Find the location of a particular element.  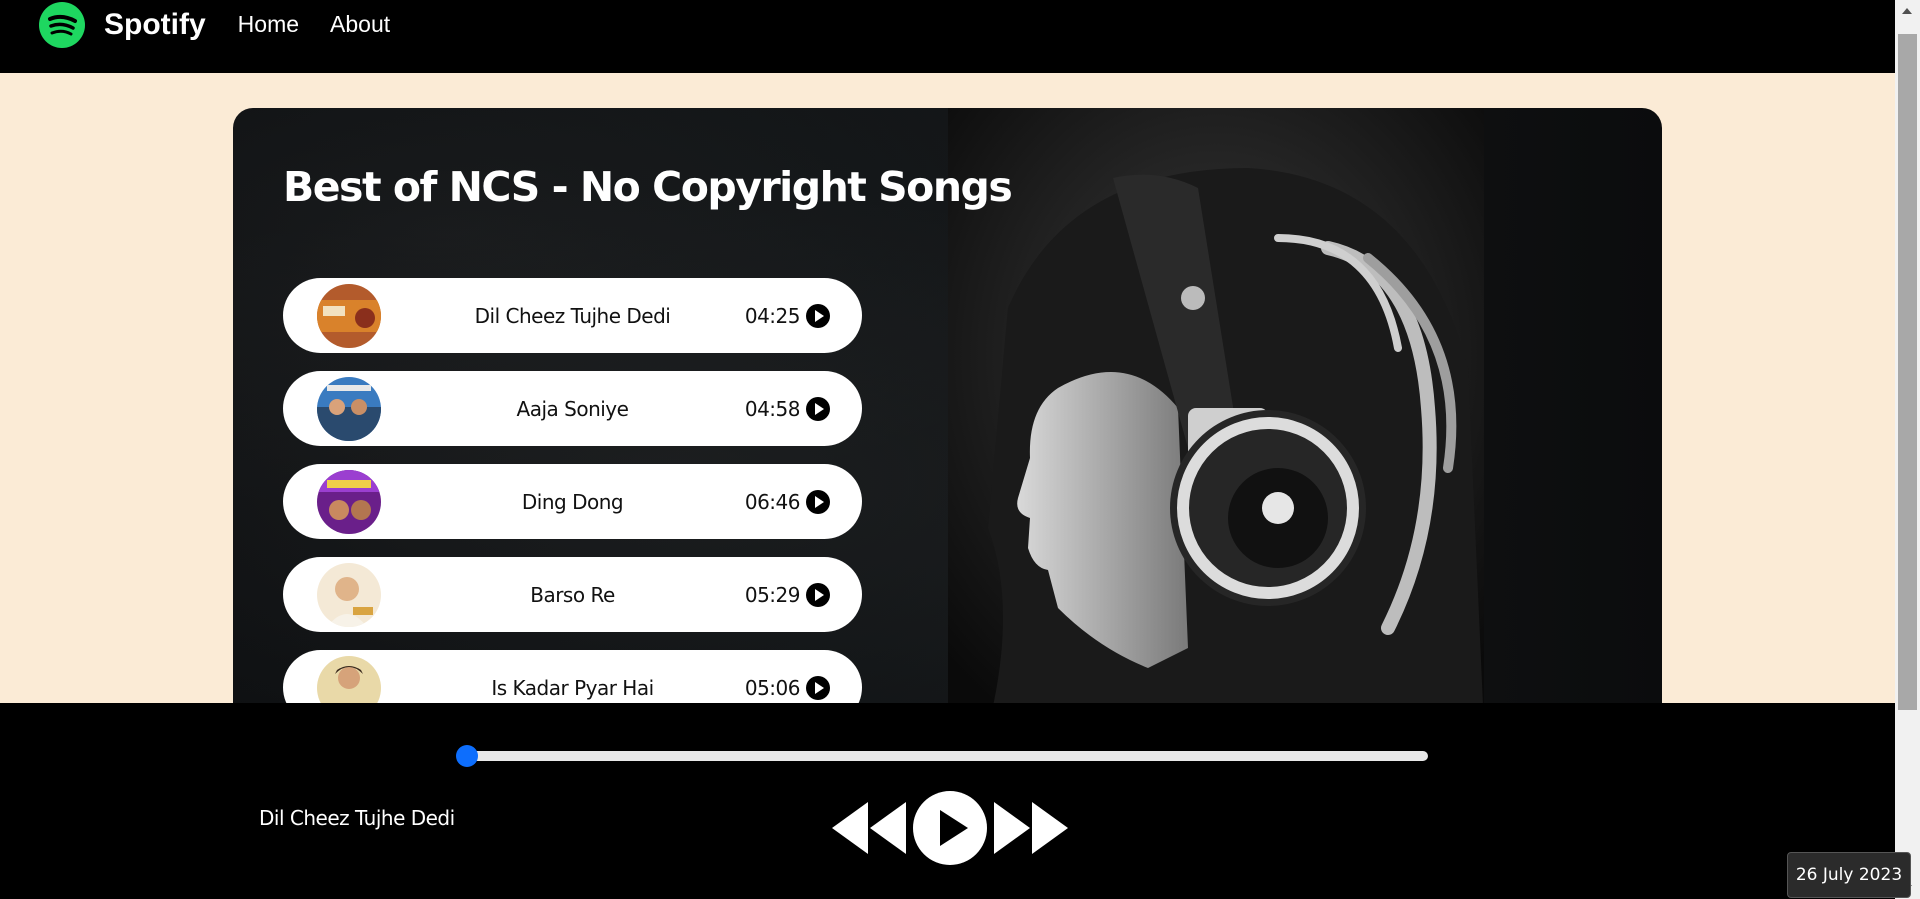

song-meta: 05:06 is located at coordinates (787, 687).